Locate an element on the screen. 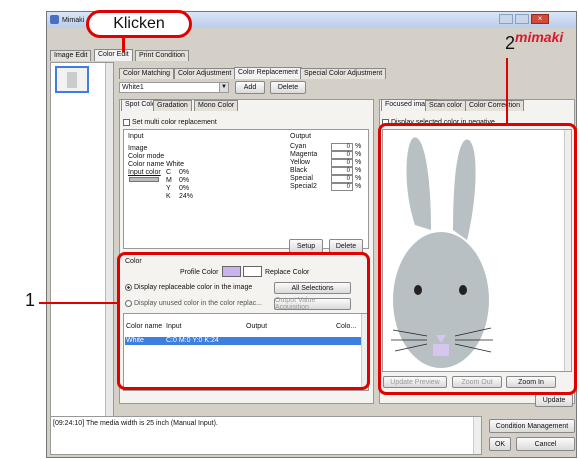  log-scrollbar is located at coordinates (477, 435).